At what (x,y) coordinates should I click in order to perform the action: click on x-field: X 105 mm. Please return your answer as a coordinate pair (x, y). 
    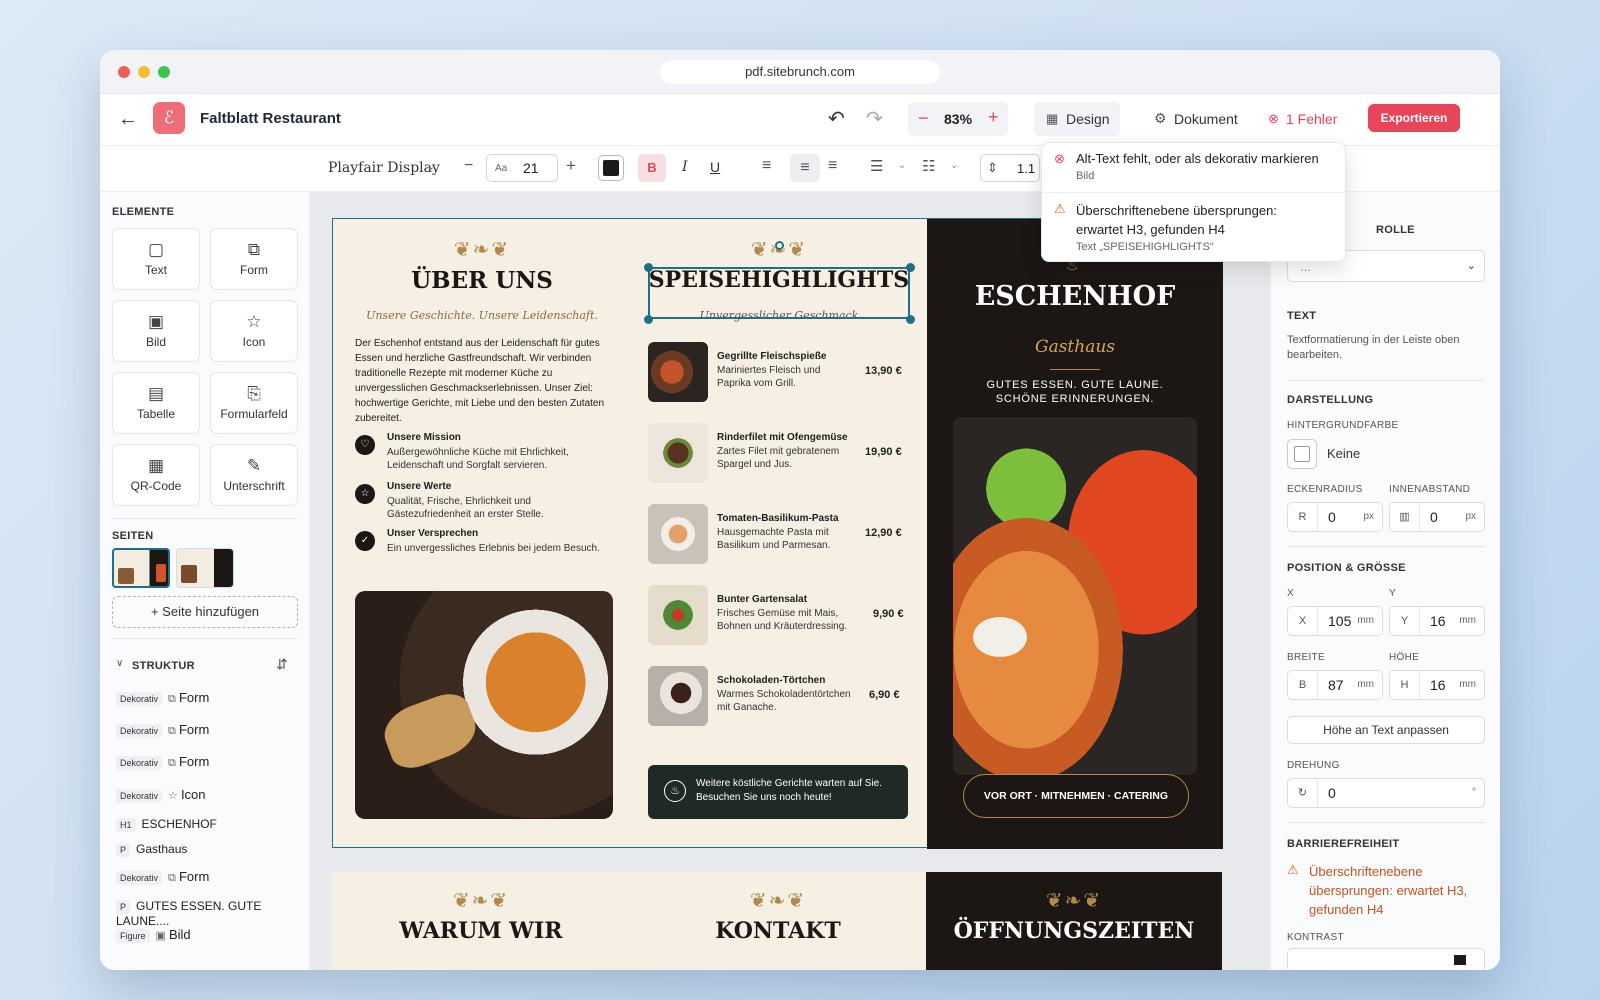
    Looking at the image, I should click on (1335, 621).